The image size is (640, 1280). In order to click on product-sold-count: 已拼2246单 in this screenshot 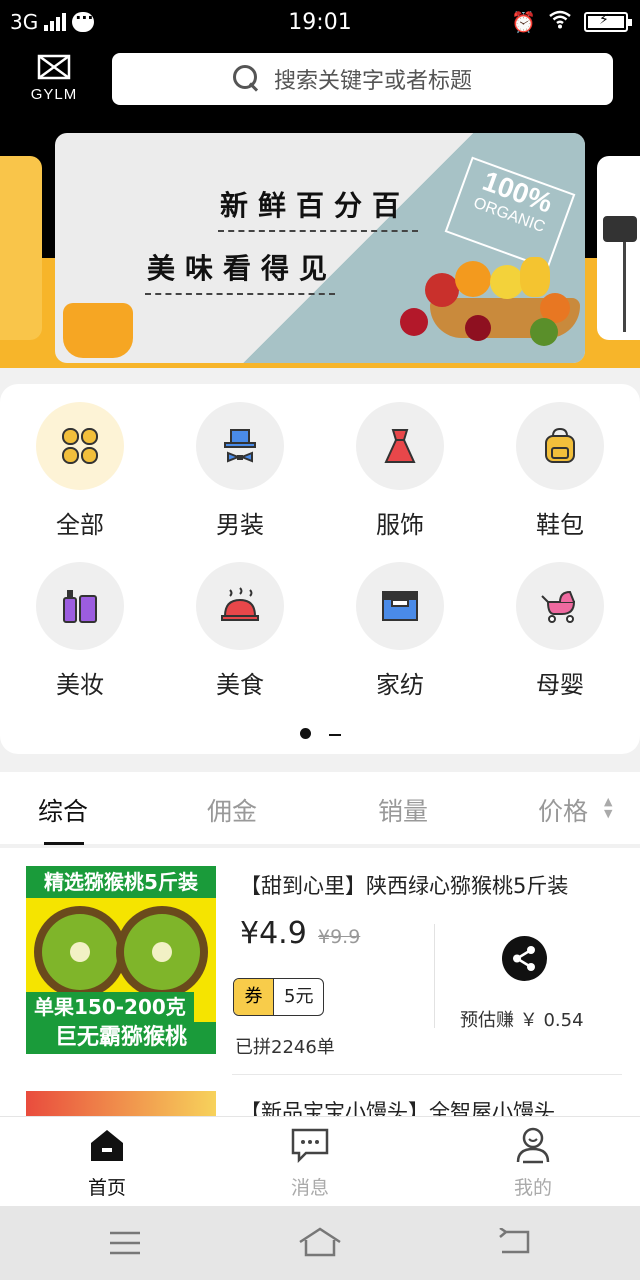, I will do `click(285, 1047)`.